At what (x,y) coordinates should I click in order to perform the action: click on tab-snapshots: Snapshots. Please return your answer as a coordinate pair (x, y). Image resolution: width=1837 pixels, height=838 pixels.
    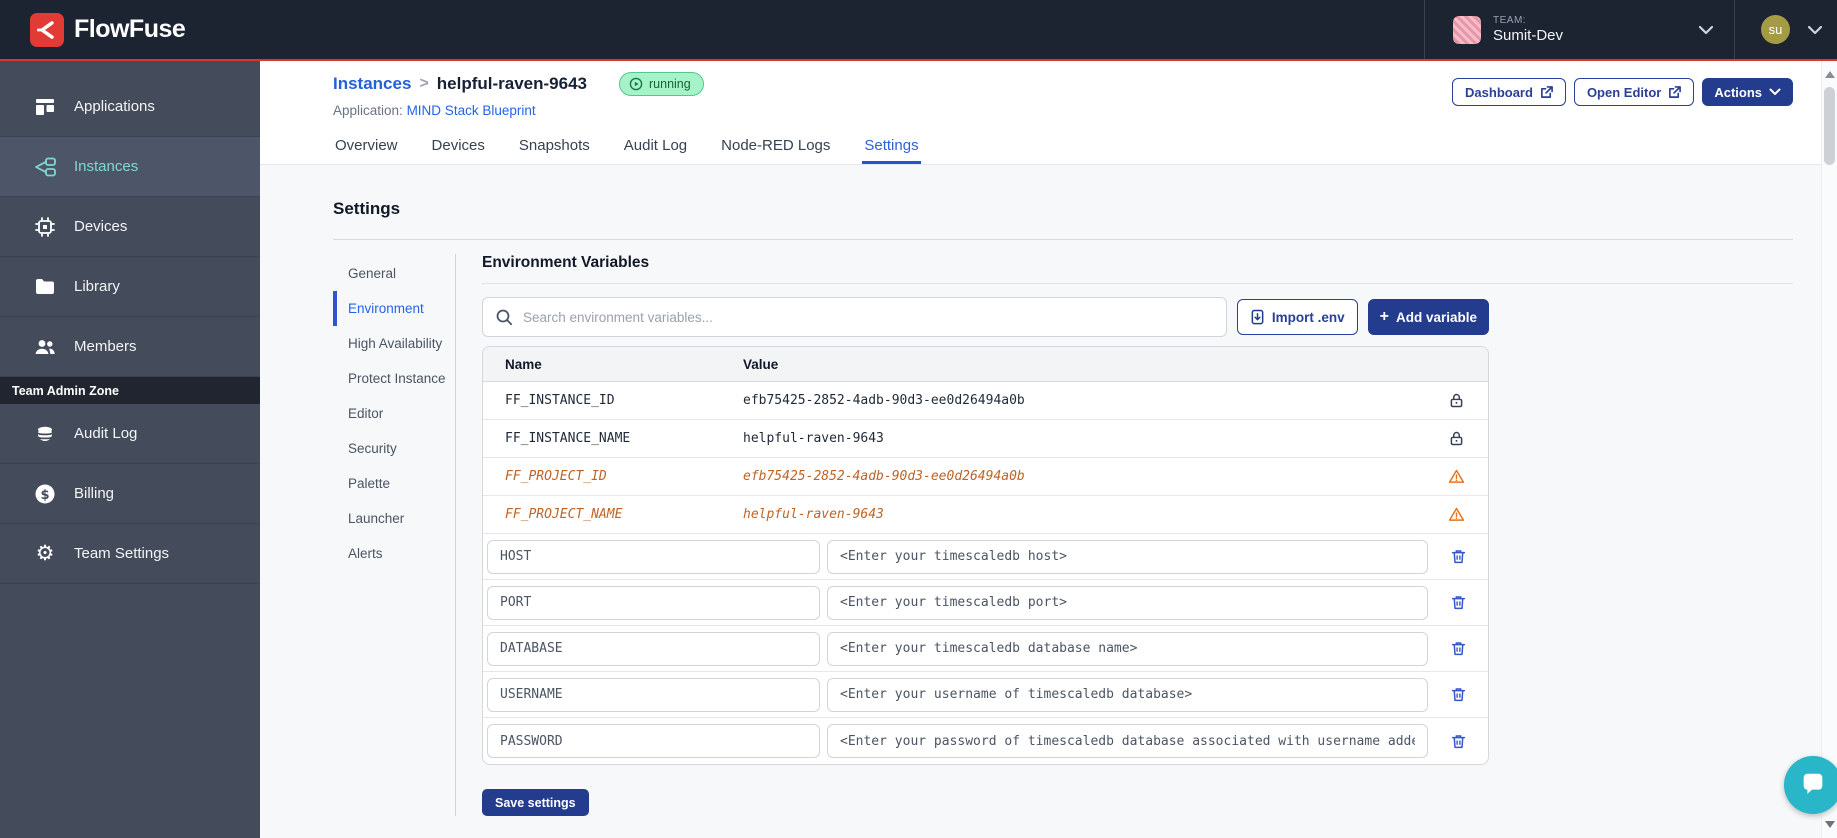
    Looking at the image, I should click on (554, 150).